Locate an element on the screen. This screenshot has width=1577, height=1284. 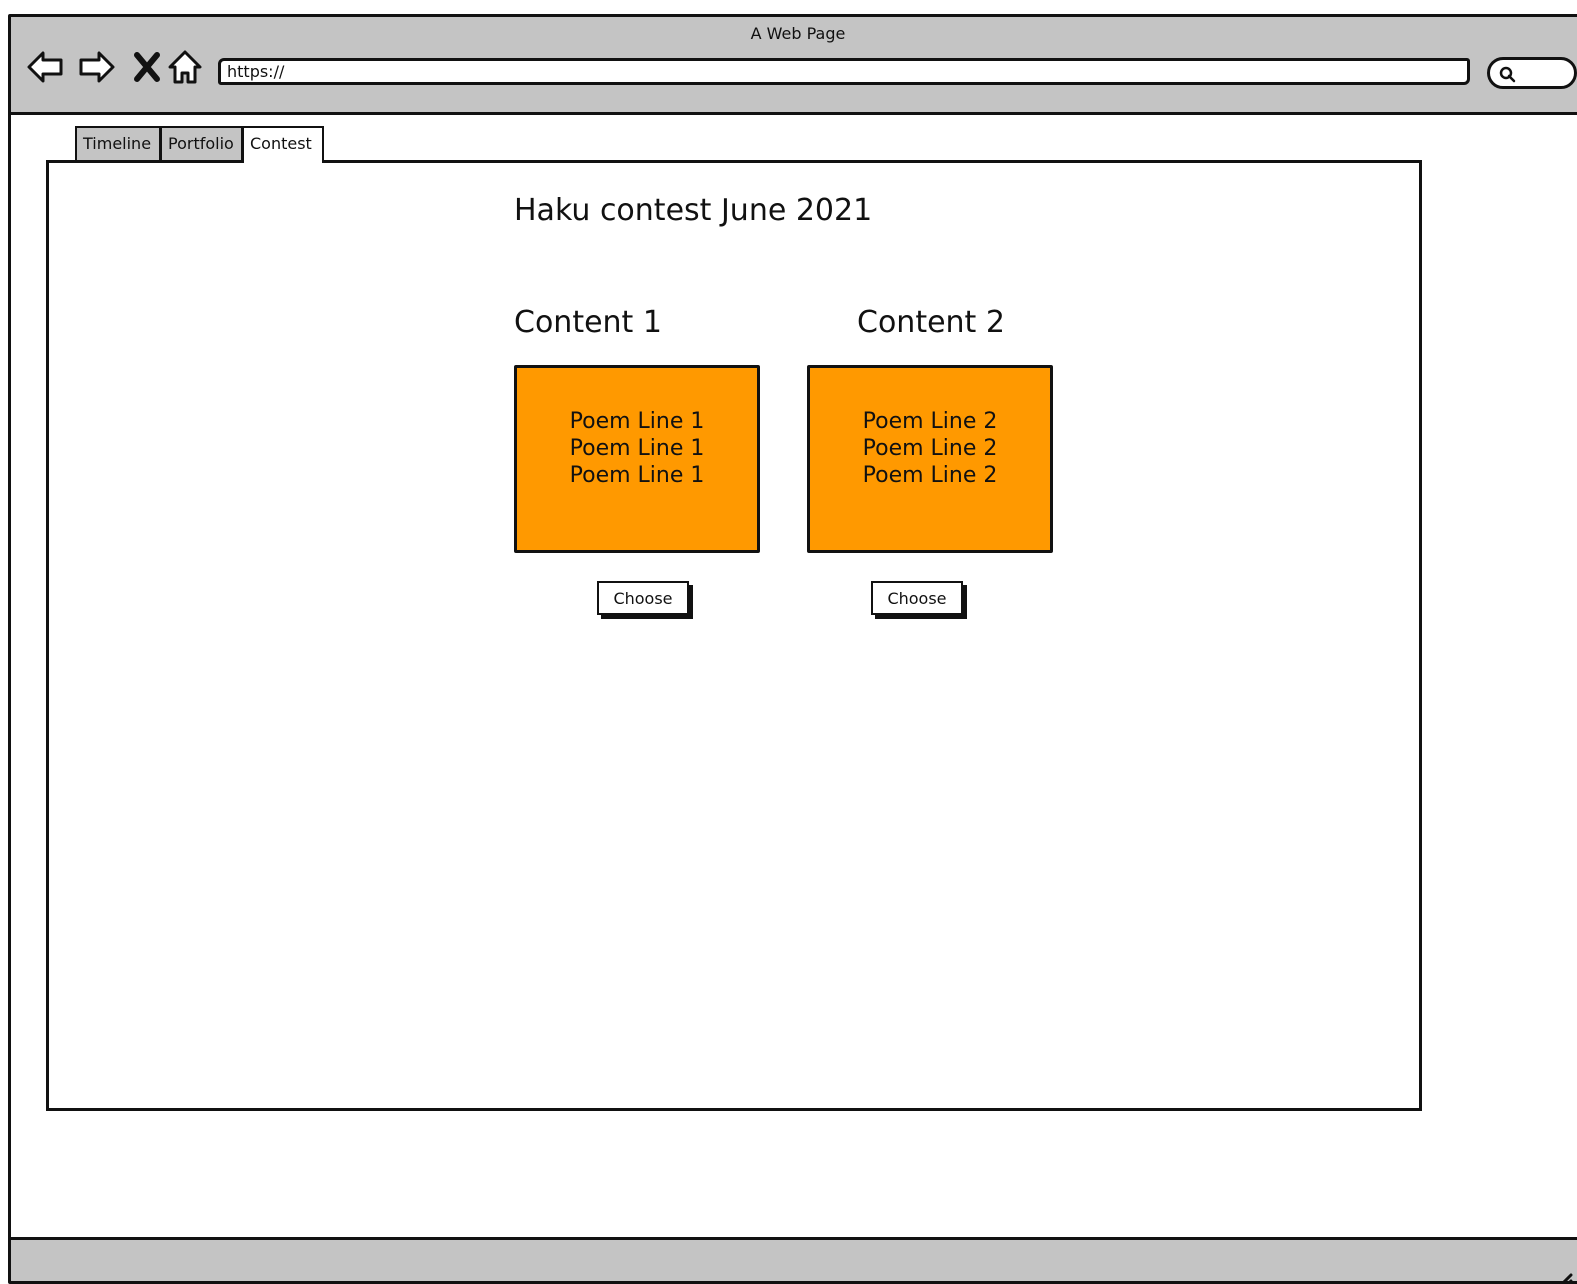
poem-card-2: Poem Line 2 Poem Line 2 Poem Line 2 is located at coordinates (930, 459).